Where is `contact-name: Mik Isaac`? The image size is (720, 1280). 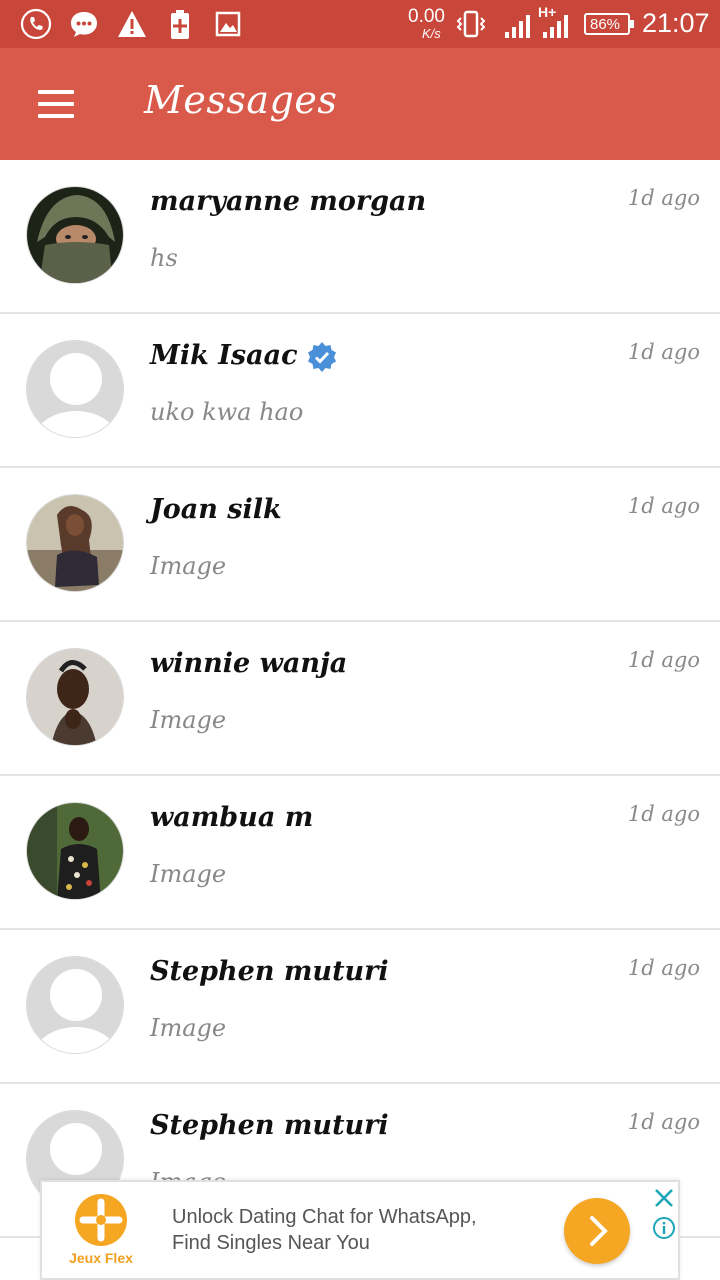 contact-name: Mik Isaac is located at coordinates (244, 356).